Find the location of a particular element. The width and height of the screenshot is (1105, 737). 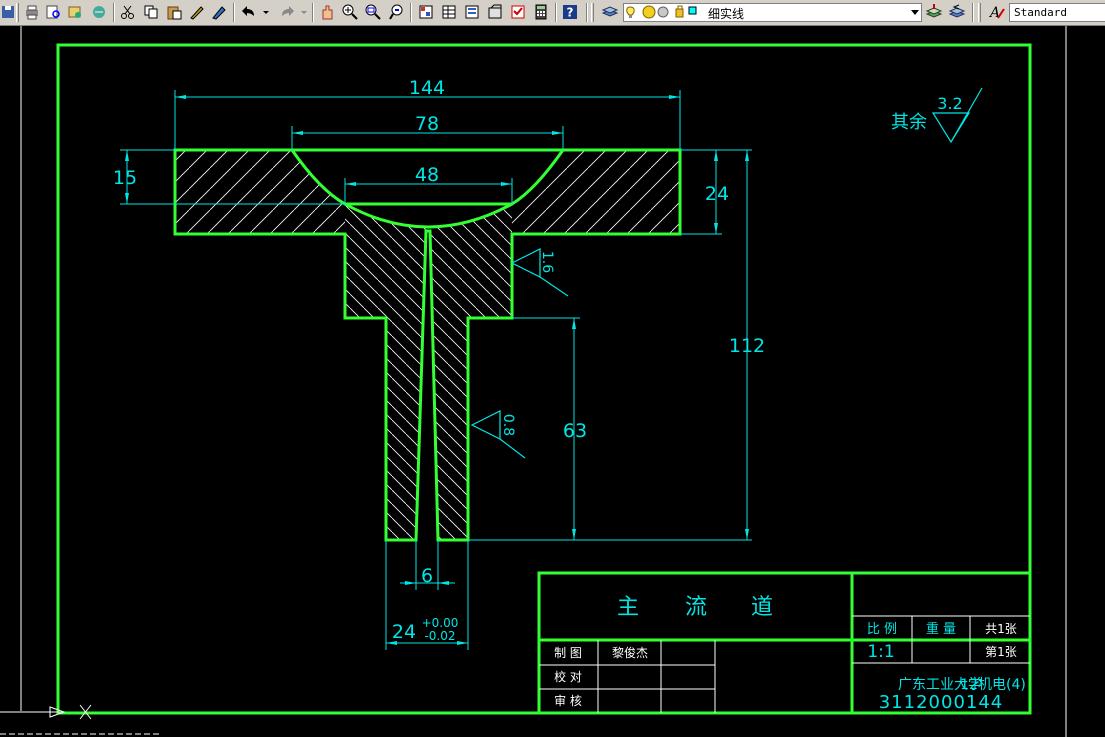

scale-label: 比 例 is located at coordinates (882, 629).